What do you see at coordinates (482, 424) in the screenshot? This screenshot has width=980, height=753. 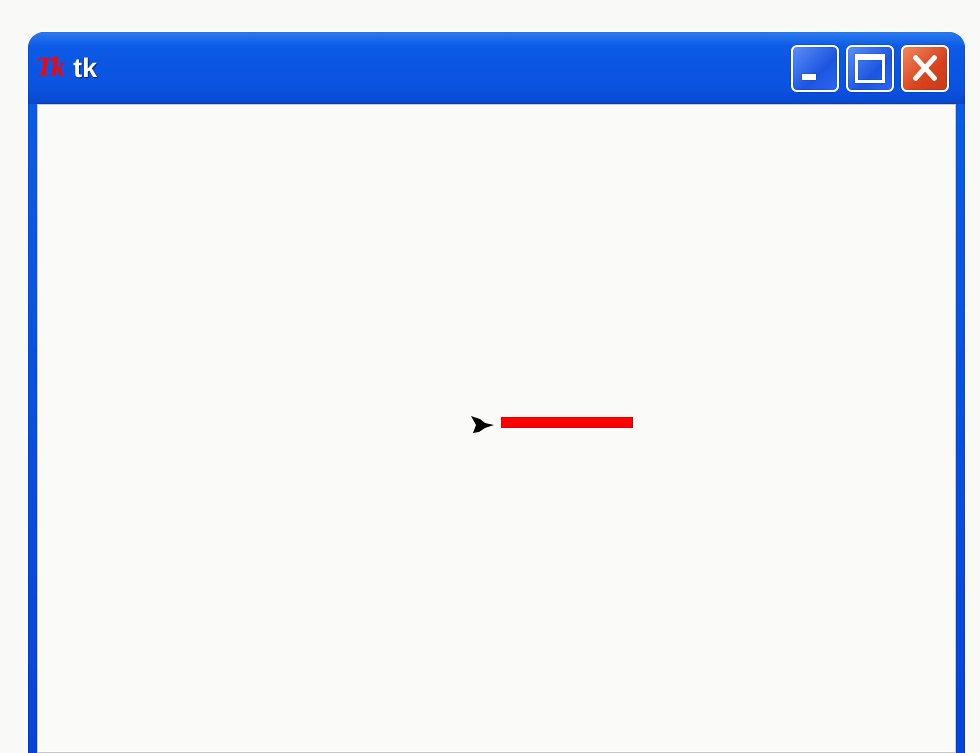 I see `turtle-icon` at bounding box center [482, 424].